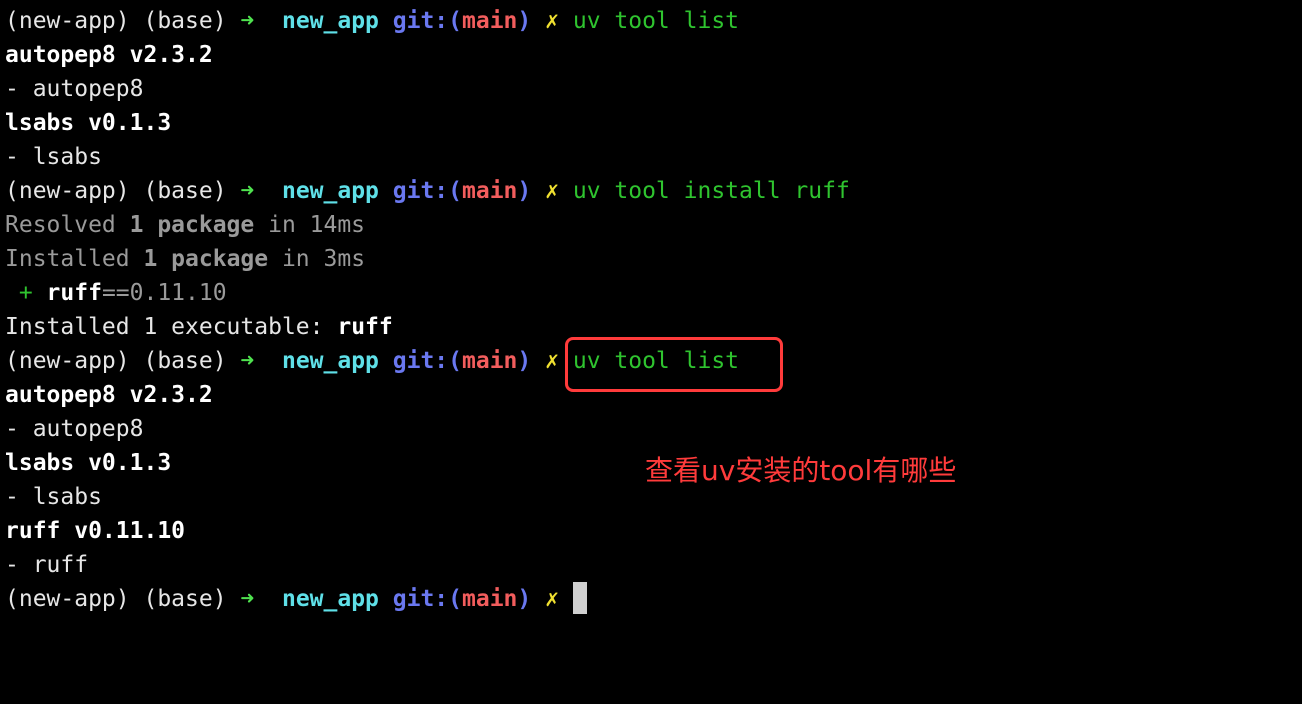  Describe the element at coordinates (74, 259) in the screenshot. I see `installed-label: Installed` at that location.